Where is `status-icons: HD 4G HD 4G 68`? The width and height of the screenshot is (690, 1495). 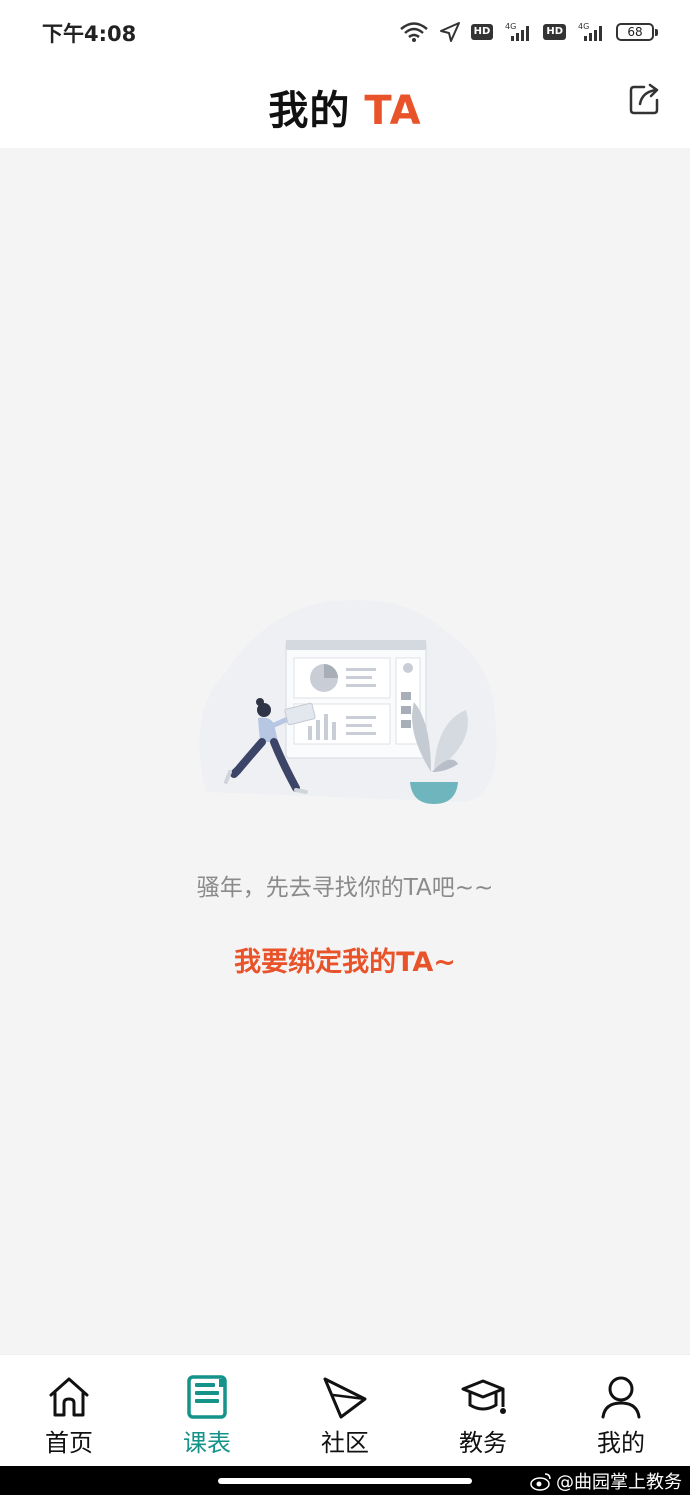
status-icons: HD 4G HD 4G 68 is located at coordinates (528, 32).